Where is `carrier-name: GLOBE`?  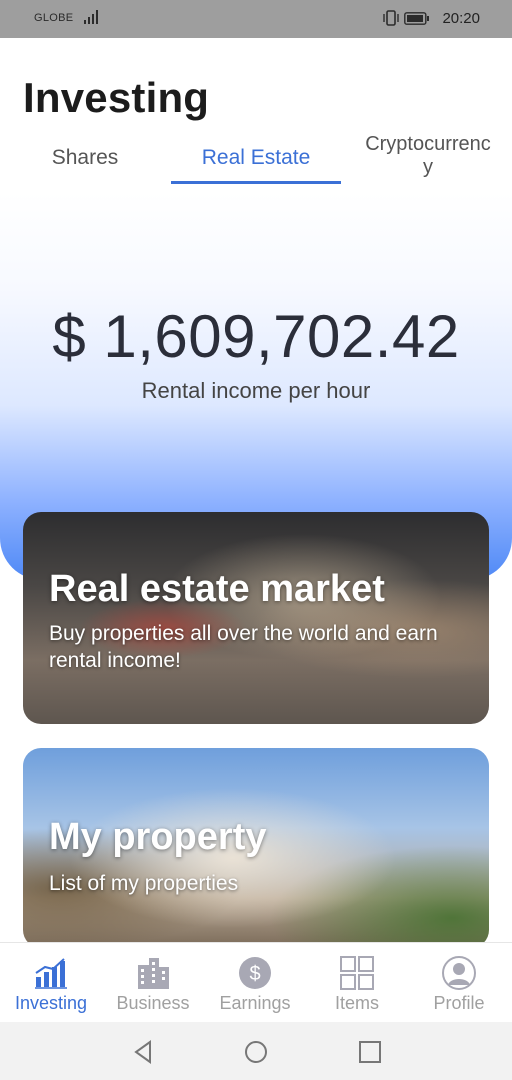 carrier-name: GLOBE is located at coordinates (54, 18).